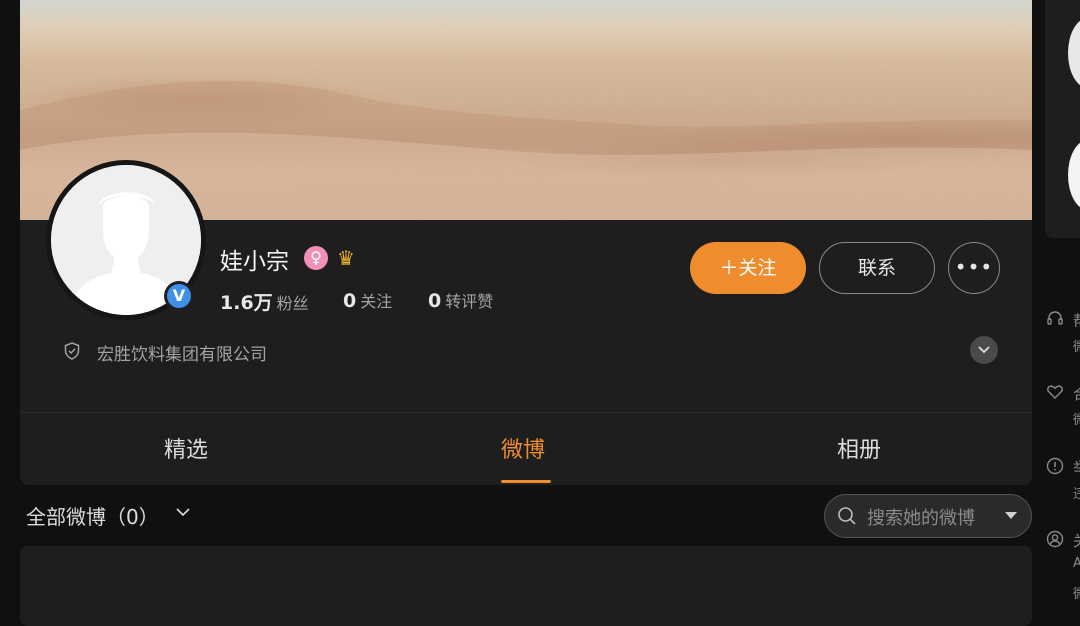 The height and width of the screenshot is (626, 1080). I want to click on sidebar-link-help-title: 帮, so click(1076, 320).